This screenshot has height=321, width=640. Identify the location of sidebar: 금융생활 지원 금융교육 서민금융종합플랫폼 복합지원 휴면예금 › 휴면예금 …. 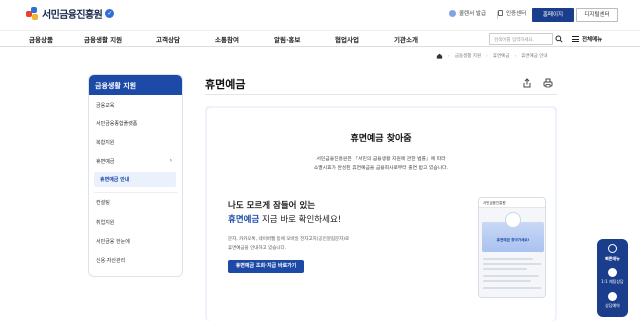
(135, 175).